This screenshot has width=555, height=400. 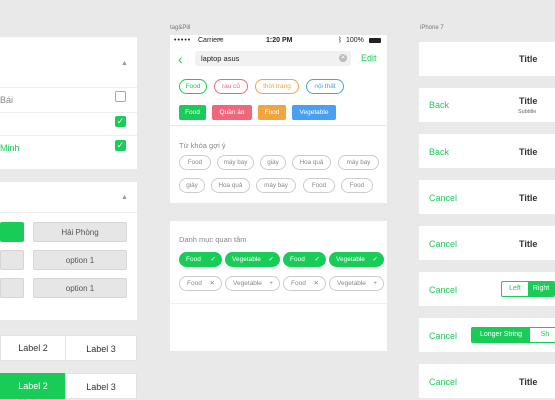 I want to click on tag-filled: Vegetable, so click(x=314, y=112).